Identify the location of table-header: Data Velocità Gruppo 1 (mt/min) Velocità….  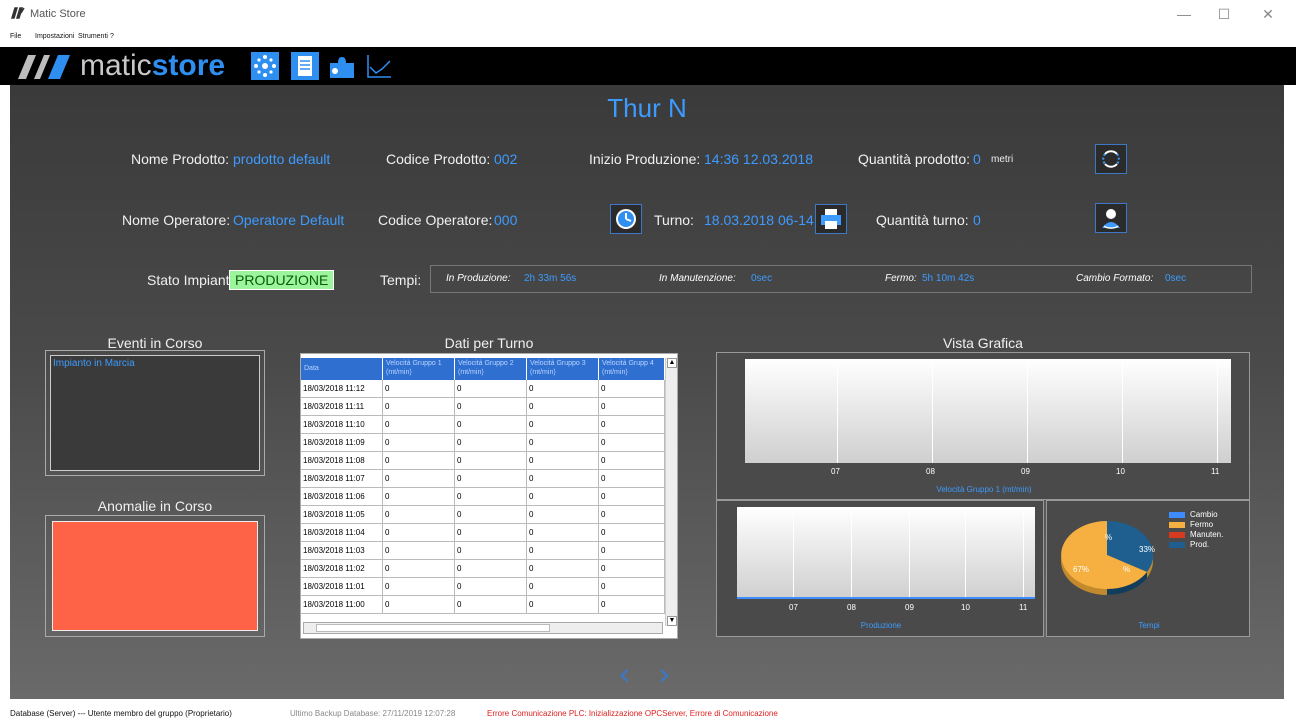
(483, 369).